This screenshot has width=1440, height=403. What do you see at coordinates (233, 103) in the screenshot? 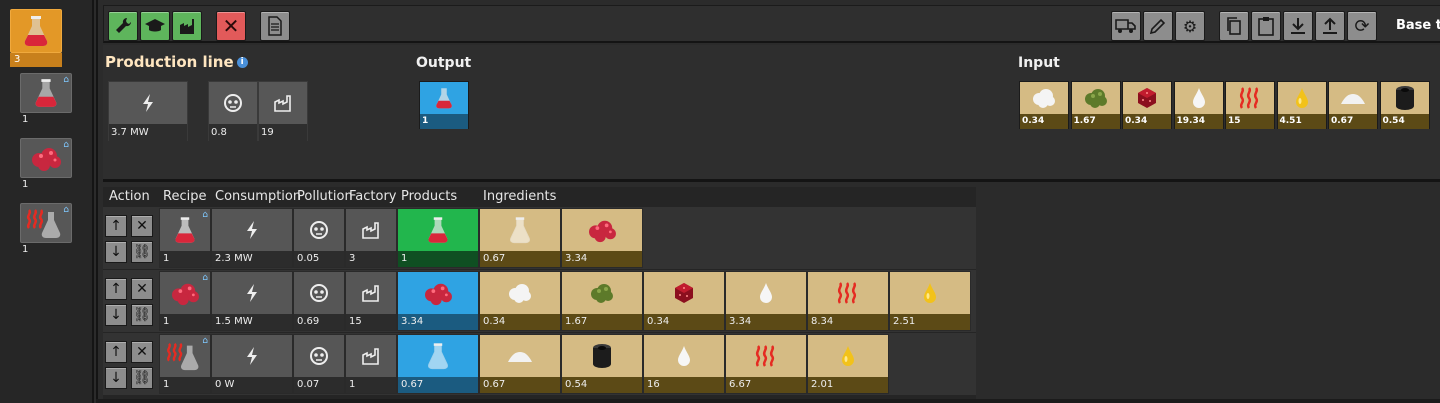
I see `pollution-icon` at bounding box center [233, 103].